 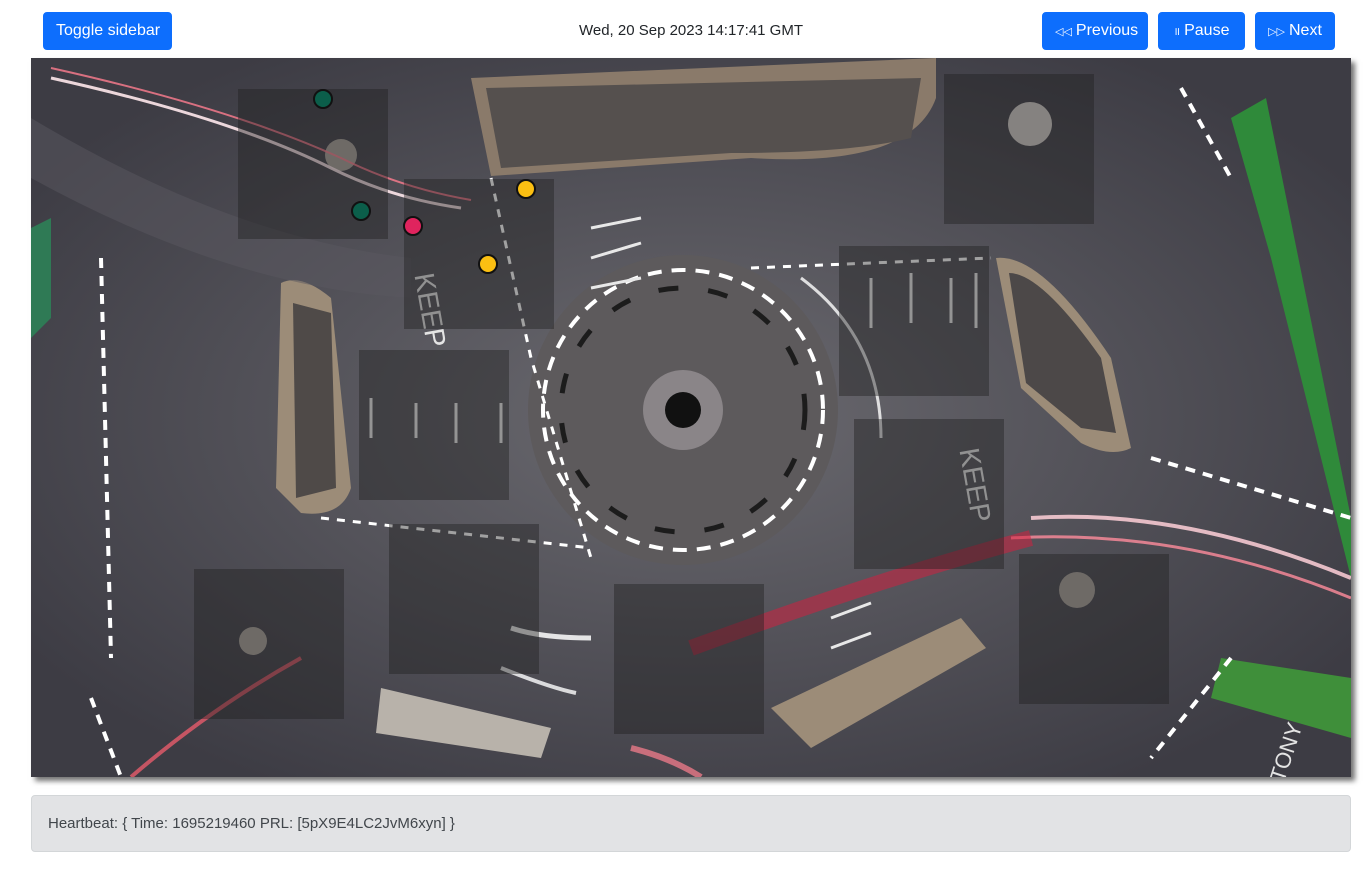 What do you see at coordinates (1107, 30) in the screenshot?
I see `previous-label: Previous` at bounding box center [1107, 30].